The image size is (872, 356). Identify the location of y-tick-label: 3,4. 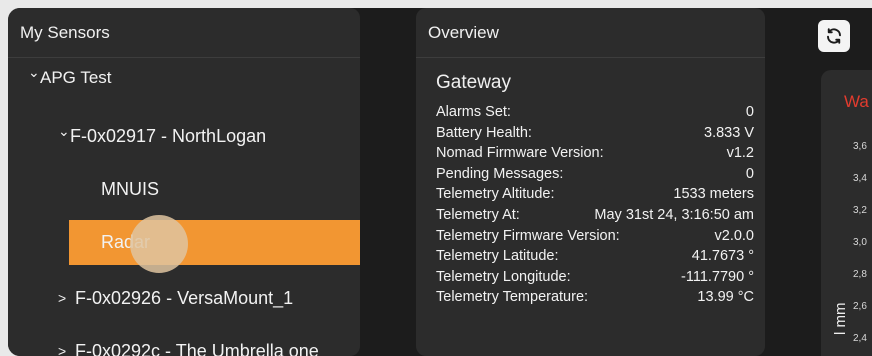
(860, 178).